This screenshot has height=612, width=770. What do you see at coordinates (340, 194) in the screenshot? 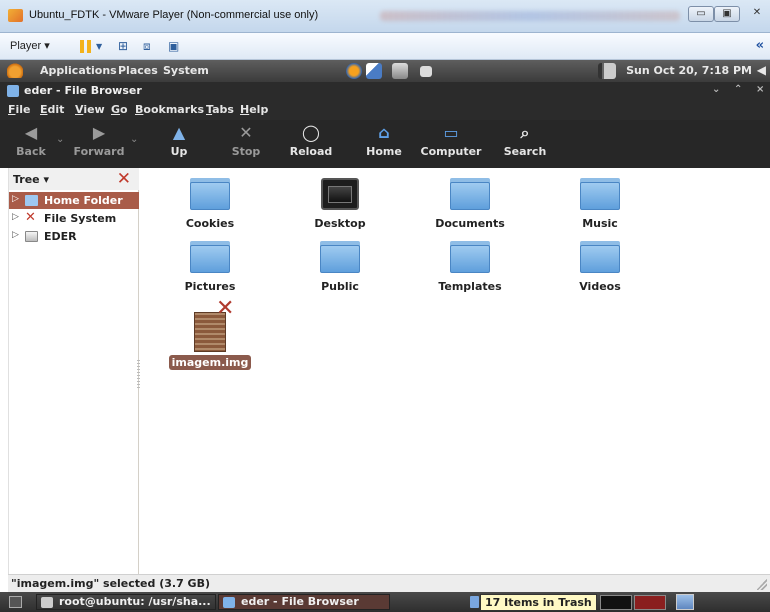
I see `desktop-folder-icon` at bounding box center [340, 194].